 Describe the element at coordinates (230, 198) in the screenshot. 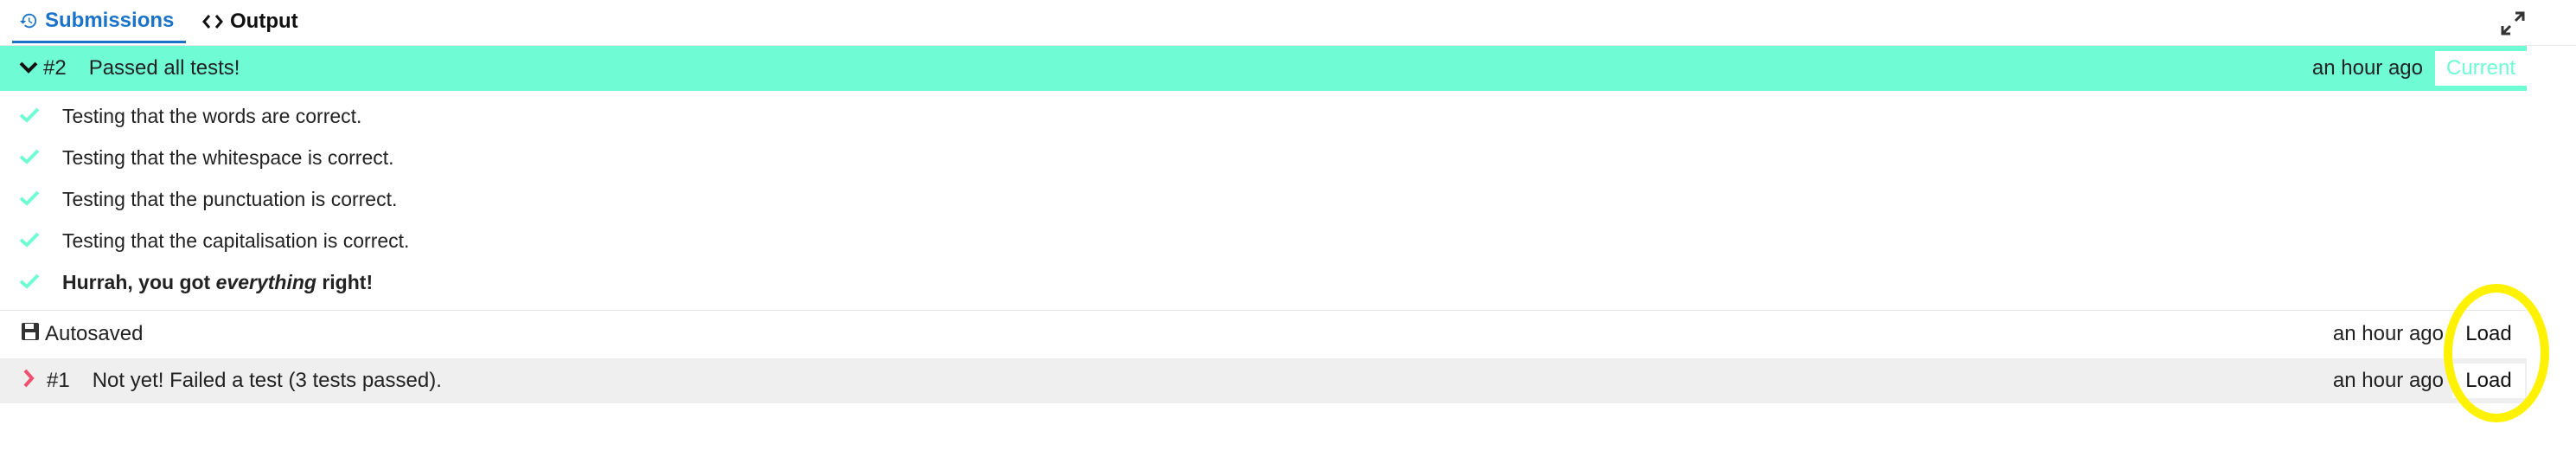

I see `test-result-text: Testing that the punctuation is correct.` at that location.